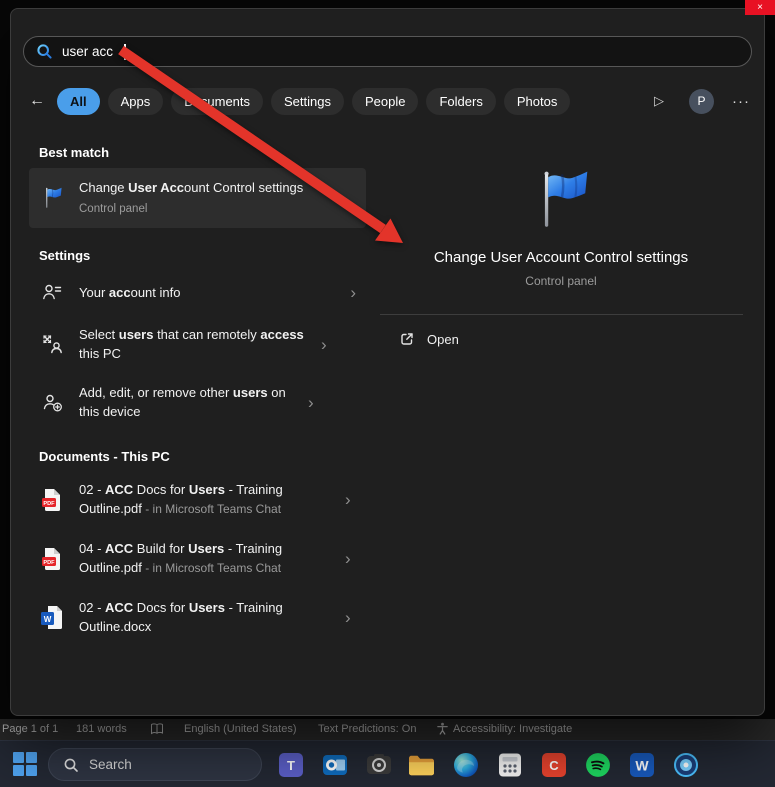  Describe the element at coordinates (561, 281) in the screenshot. I see `preview-subtitle: Control panel` at that location.